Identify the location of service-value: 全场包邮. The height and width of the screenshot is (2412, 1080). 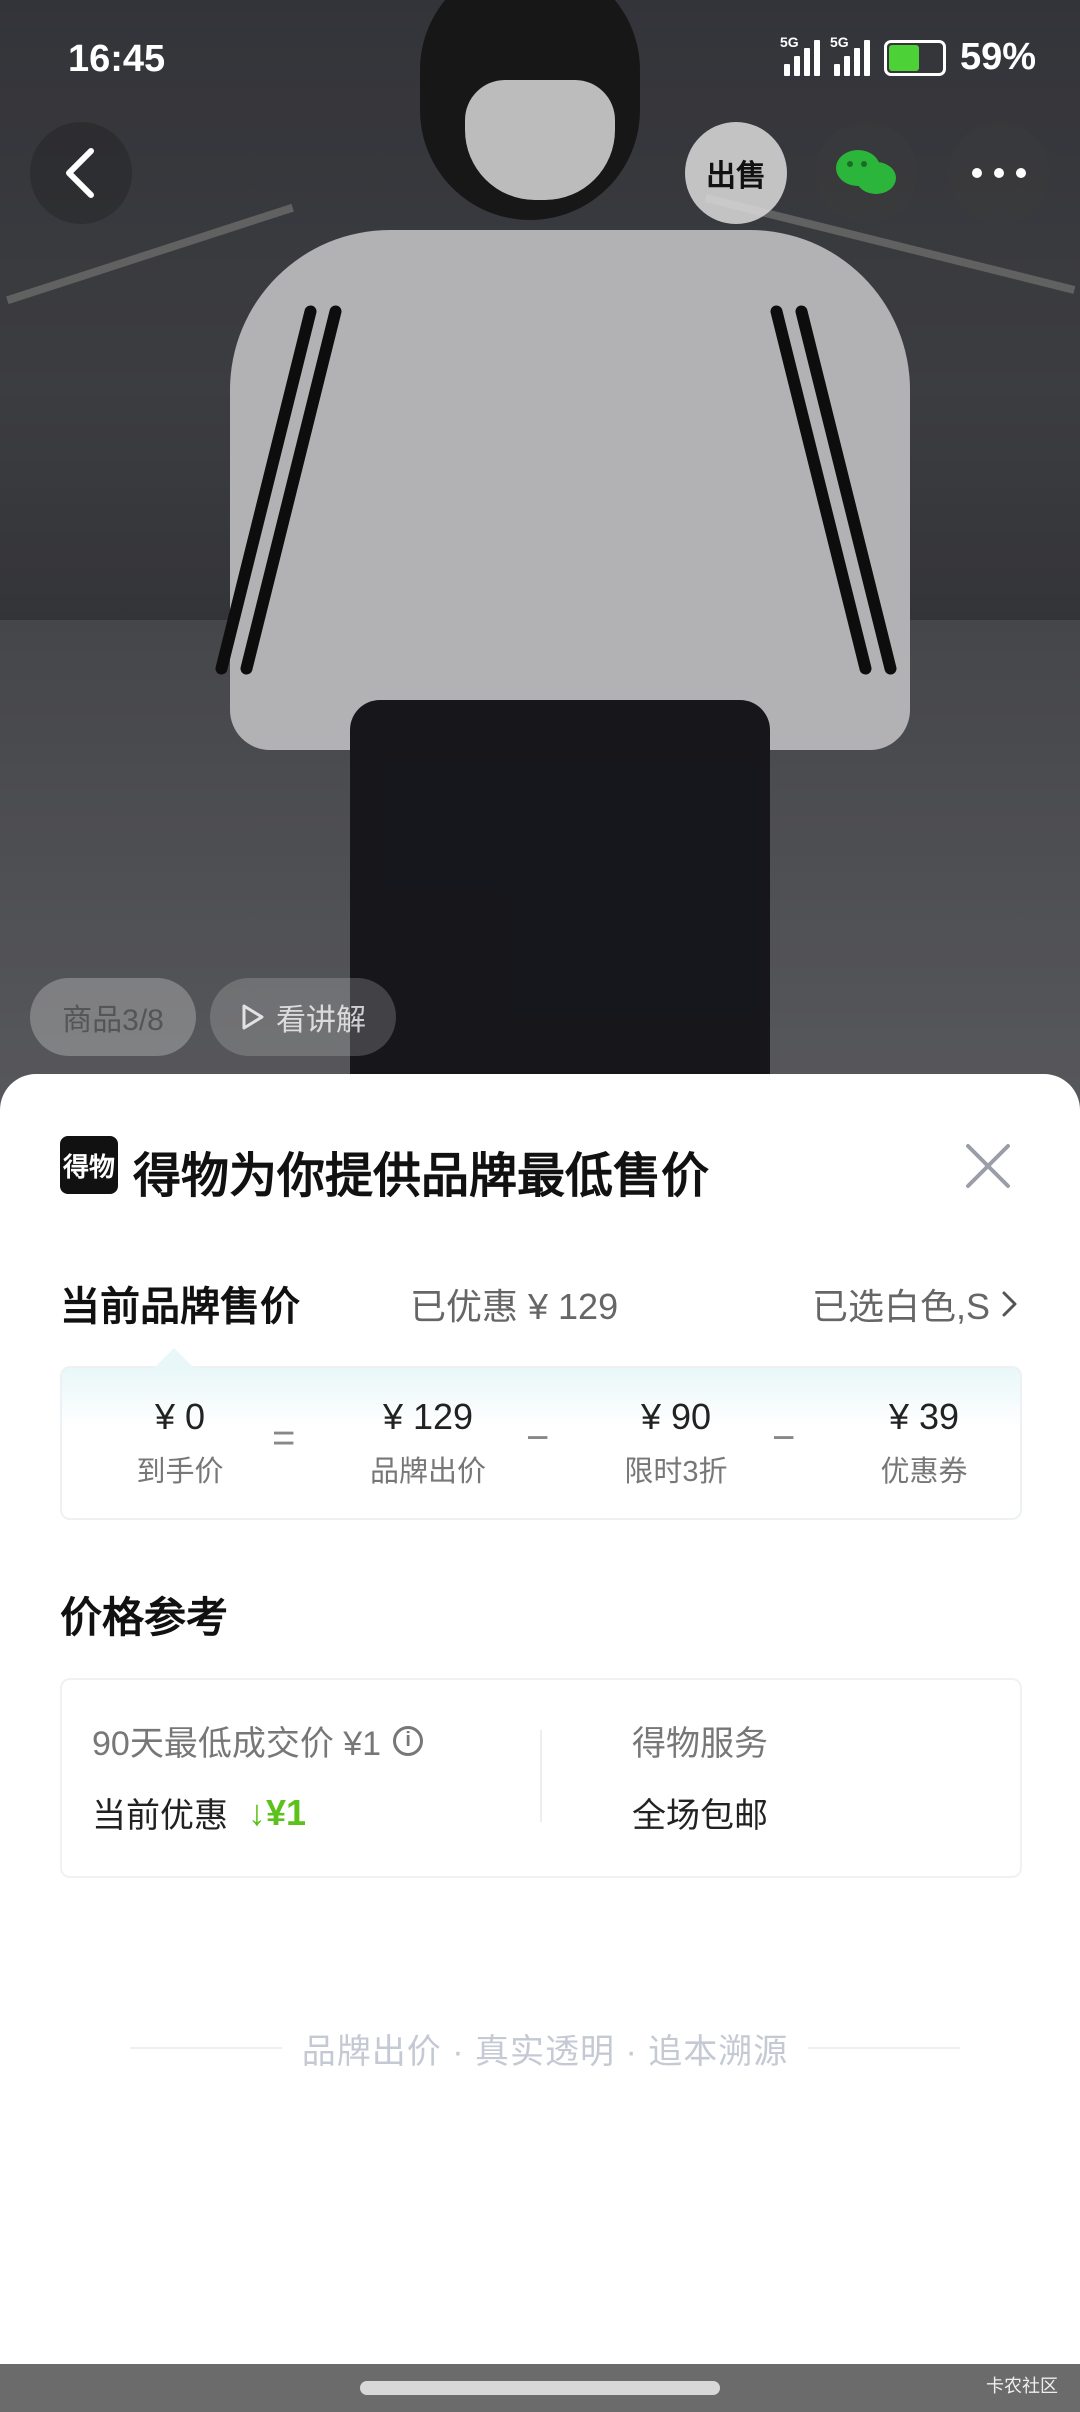
(700, 1816).